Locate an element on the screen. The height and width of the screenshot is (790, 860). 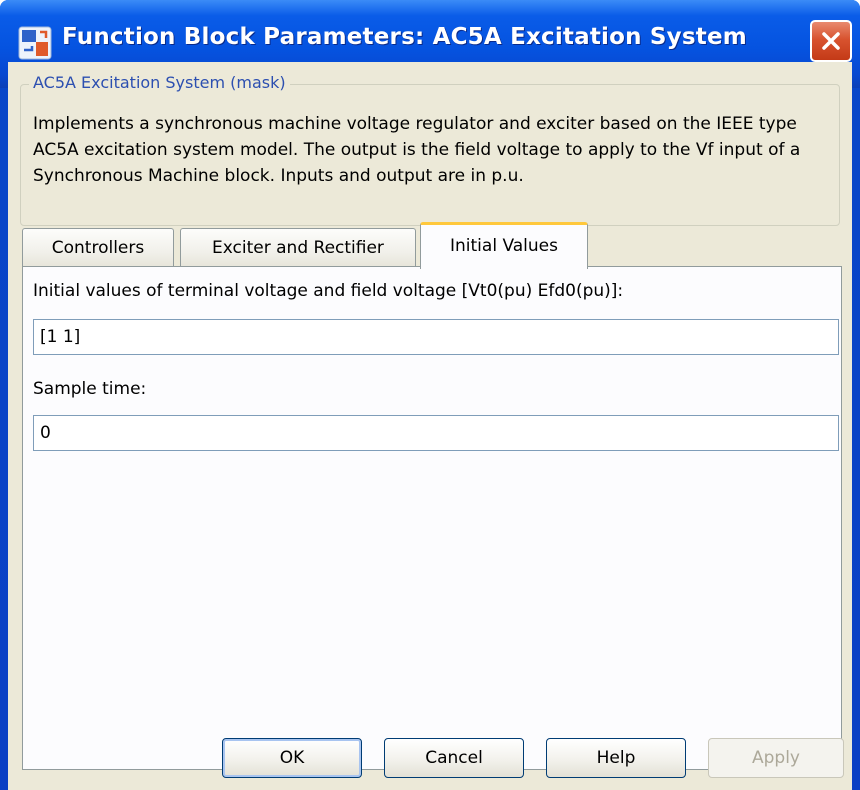
mask-title: AC5A Excitation System (mask) is located at coordinates (159, 82).